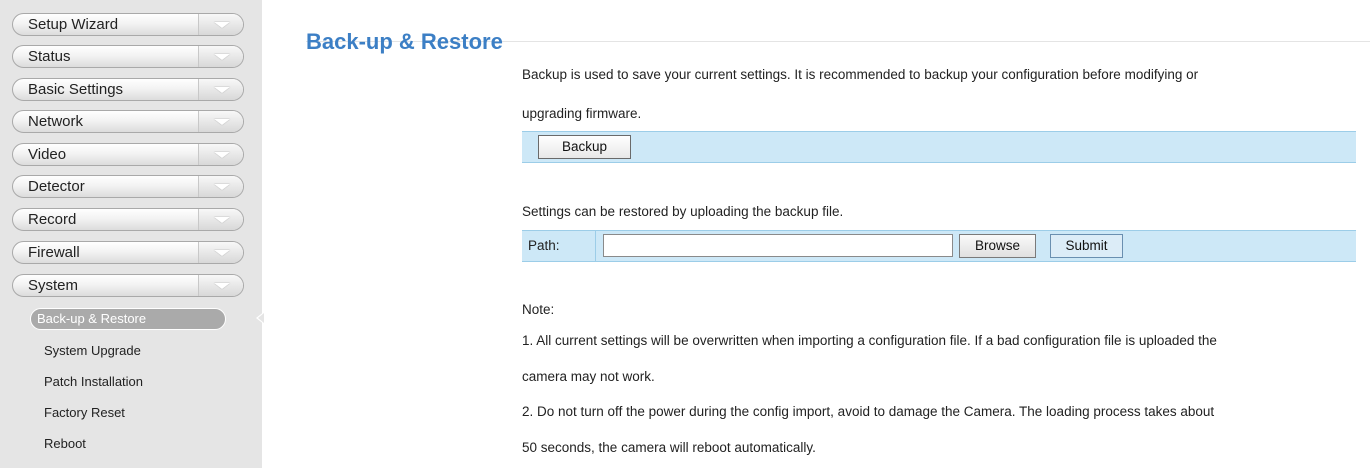 The height and width of the screenshot is (468, 1370). I want to click on menu-label: Network, so click(56, 121).